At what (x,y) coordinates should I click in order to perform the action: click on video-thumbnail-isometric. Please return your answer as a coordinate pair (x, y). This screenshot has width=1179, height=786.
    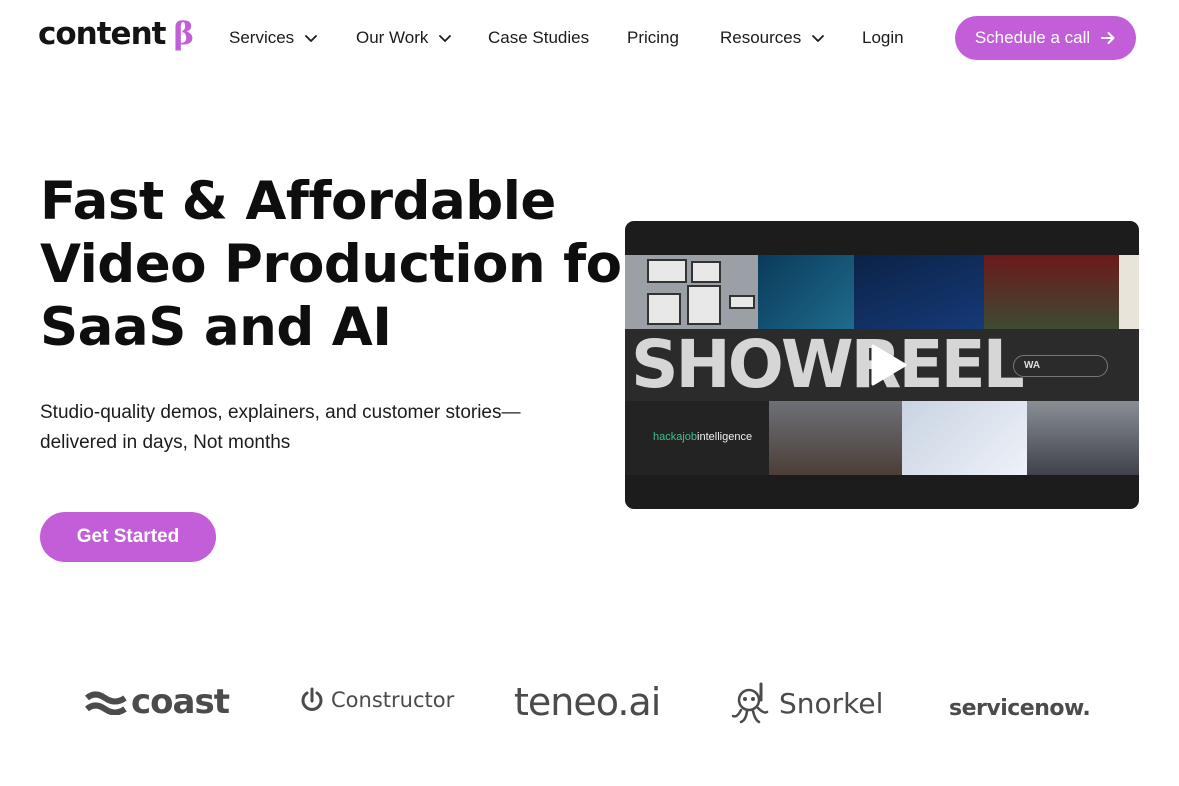
    Looking at the image, I should click on (919, 292).